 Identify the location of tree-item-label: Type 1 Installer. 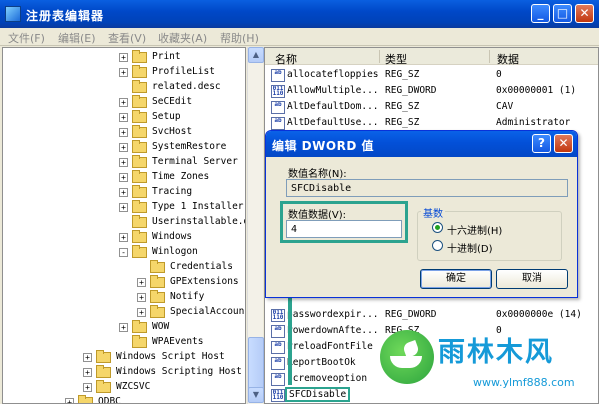
(198, 206).